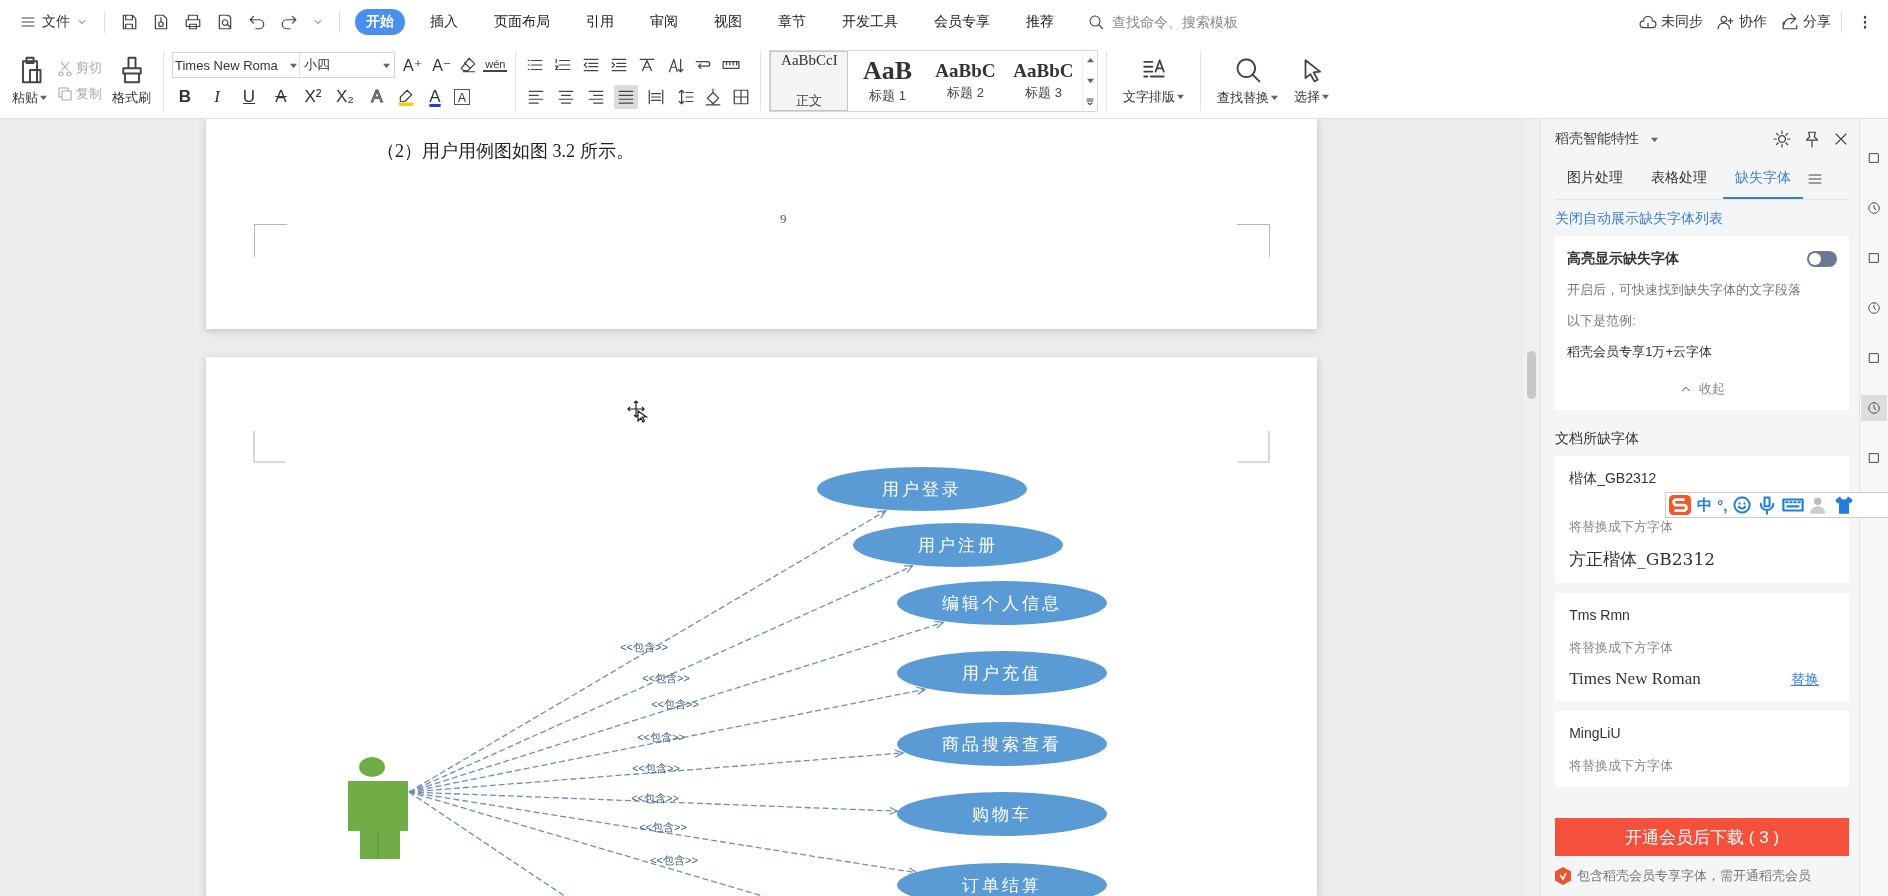 The image size is (1888, 896). Describe the element at coordinates (413, 65) in the screenshot. I see `font-size-button: A⁺` at that location.